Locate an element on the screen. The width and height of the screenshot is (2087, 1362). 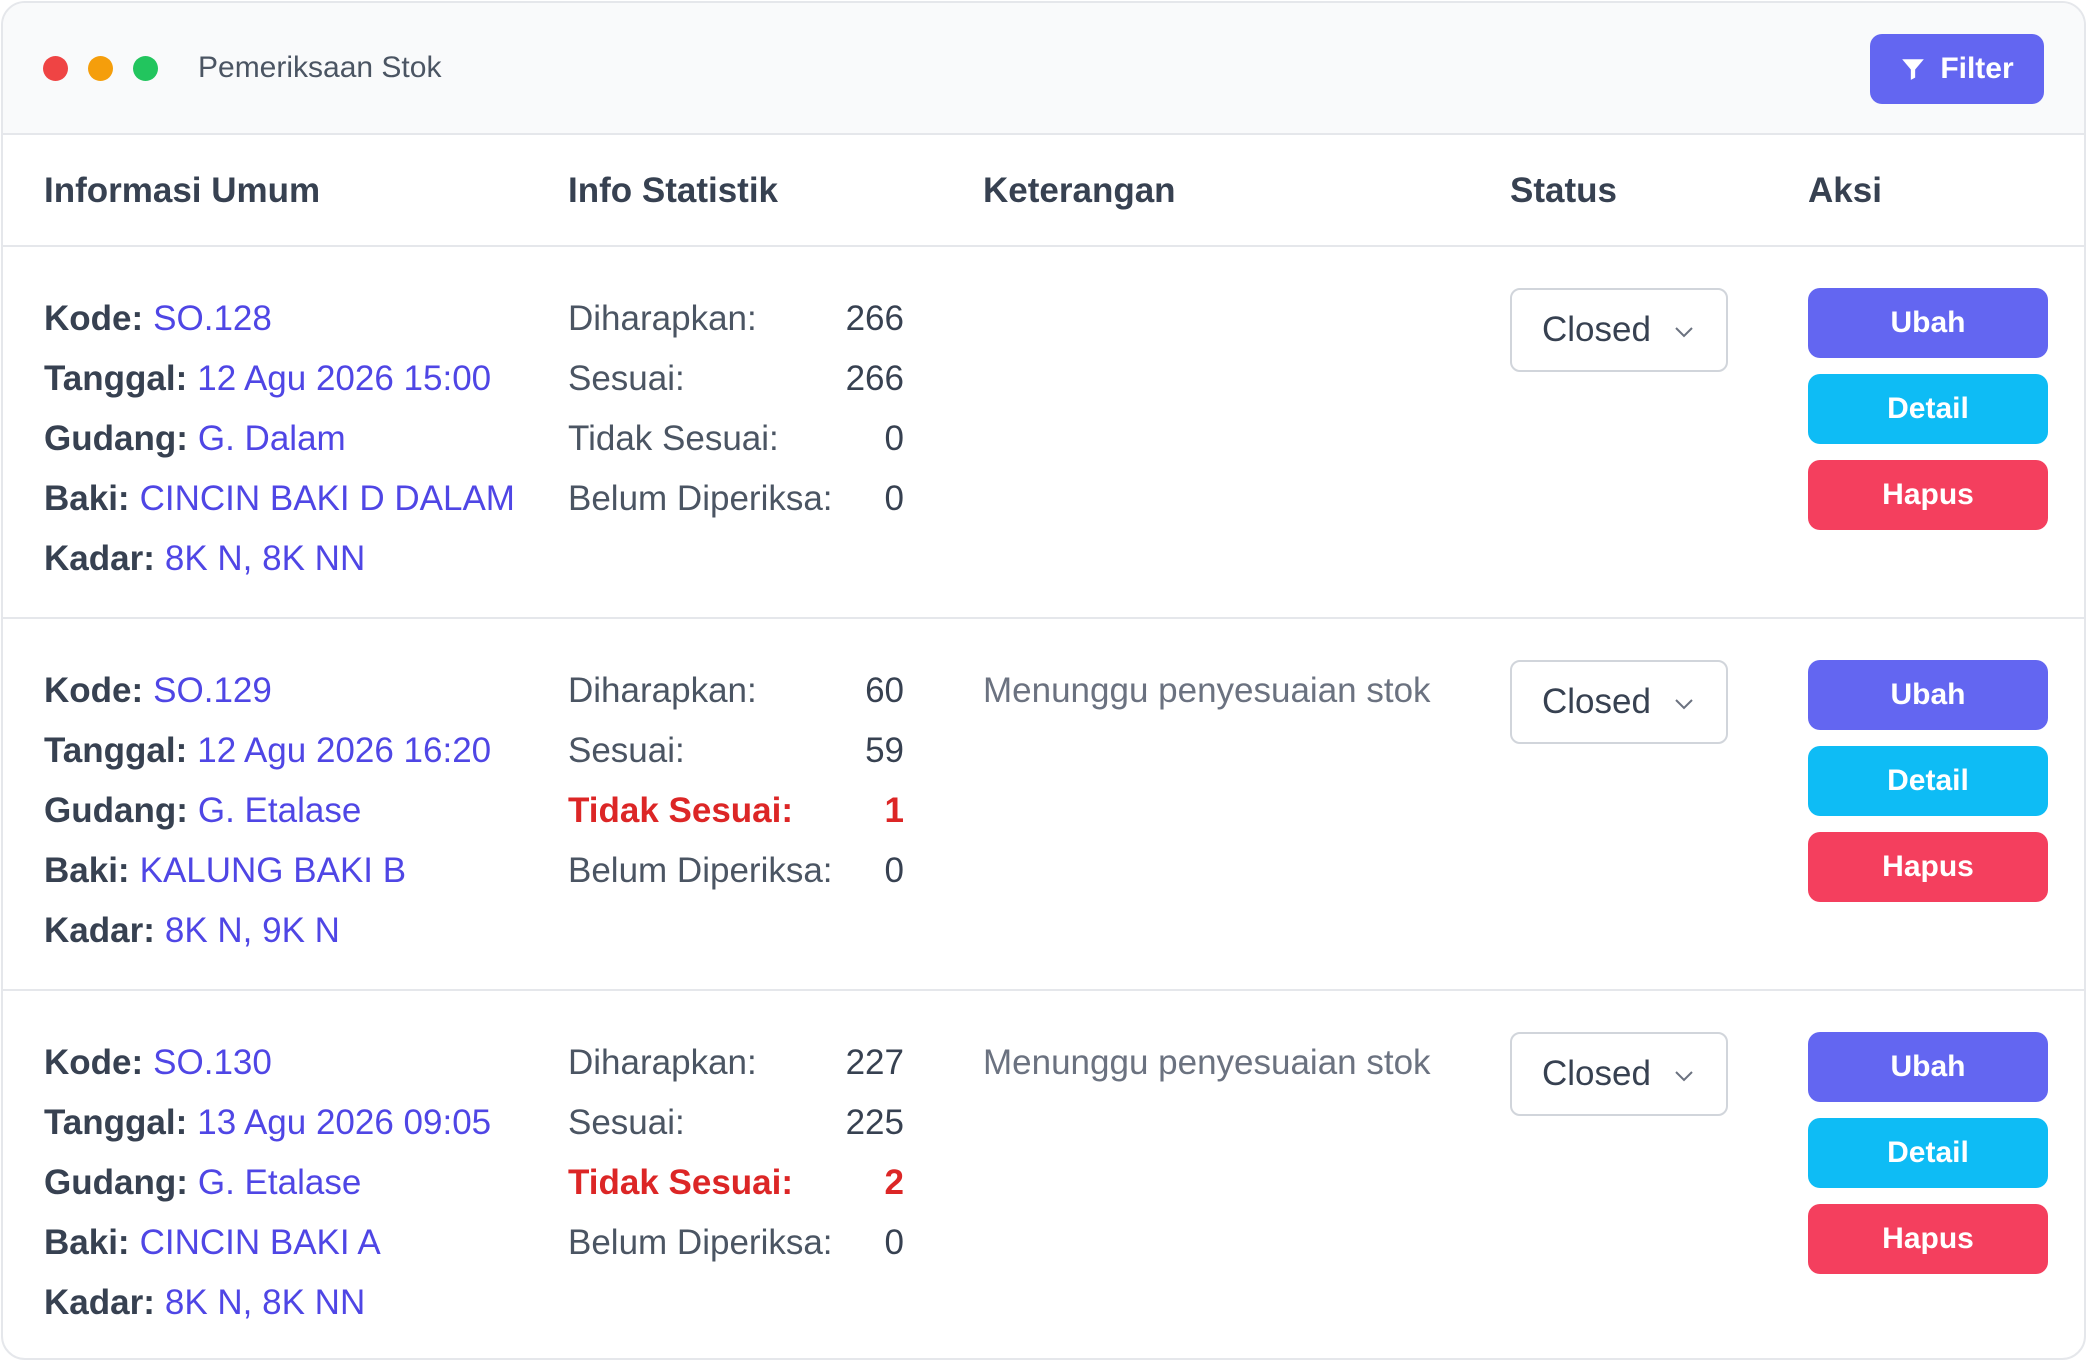
karat-value: 8K N, 9K N is located at coordinates (252, 930).